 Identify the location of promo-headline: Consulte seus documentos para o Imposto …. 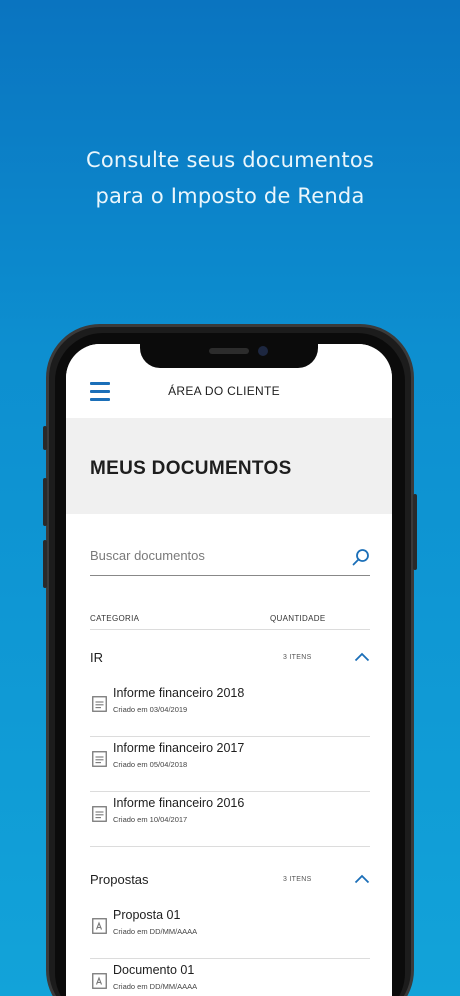
(230, 178).